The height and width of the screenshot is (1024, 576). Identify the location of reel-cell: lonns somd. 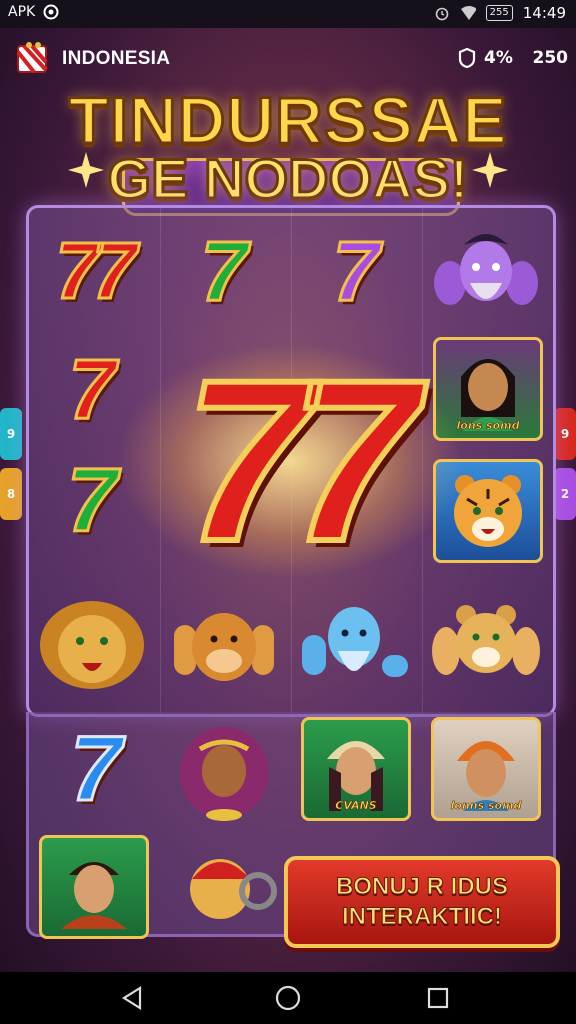
(486, 769).